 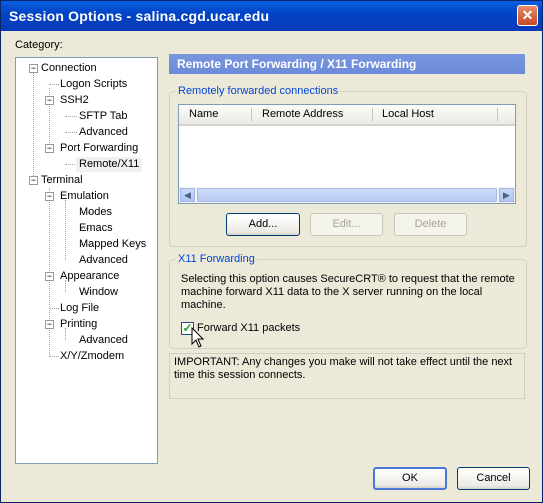 I want to click on tree-item-log-file: Log File, so click(x=79, y=308).